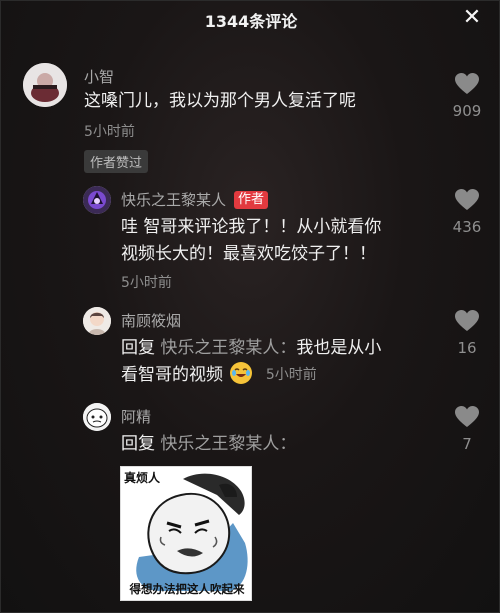  What do you see at coordinates (142, 478) in the screenshot?
I see `sticker-caption-top: 真烦人` at bounding box center [142, 478].